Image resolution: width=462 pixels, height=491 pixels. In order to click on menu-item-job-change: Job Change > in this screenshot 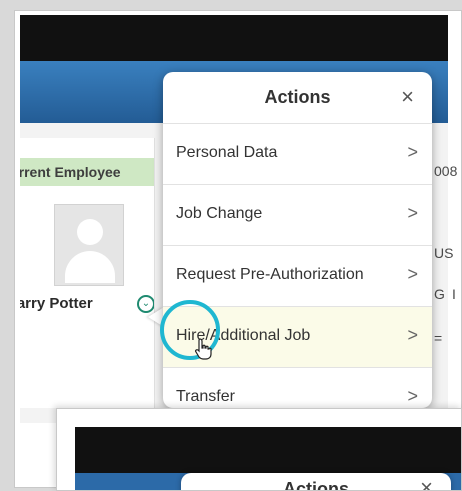, I will do `click(297, 215)`.